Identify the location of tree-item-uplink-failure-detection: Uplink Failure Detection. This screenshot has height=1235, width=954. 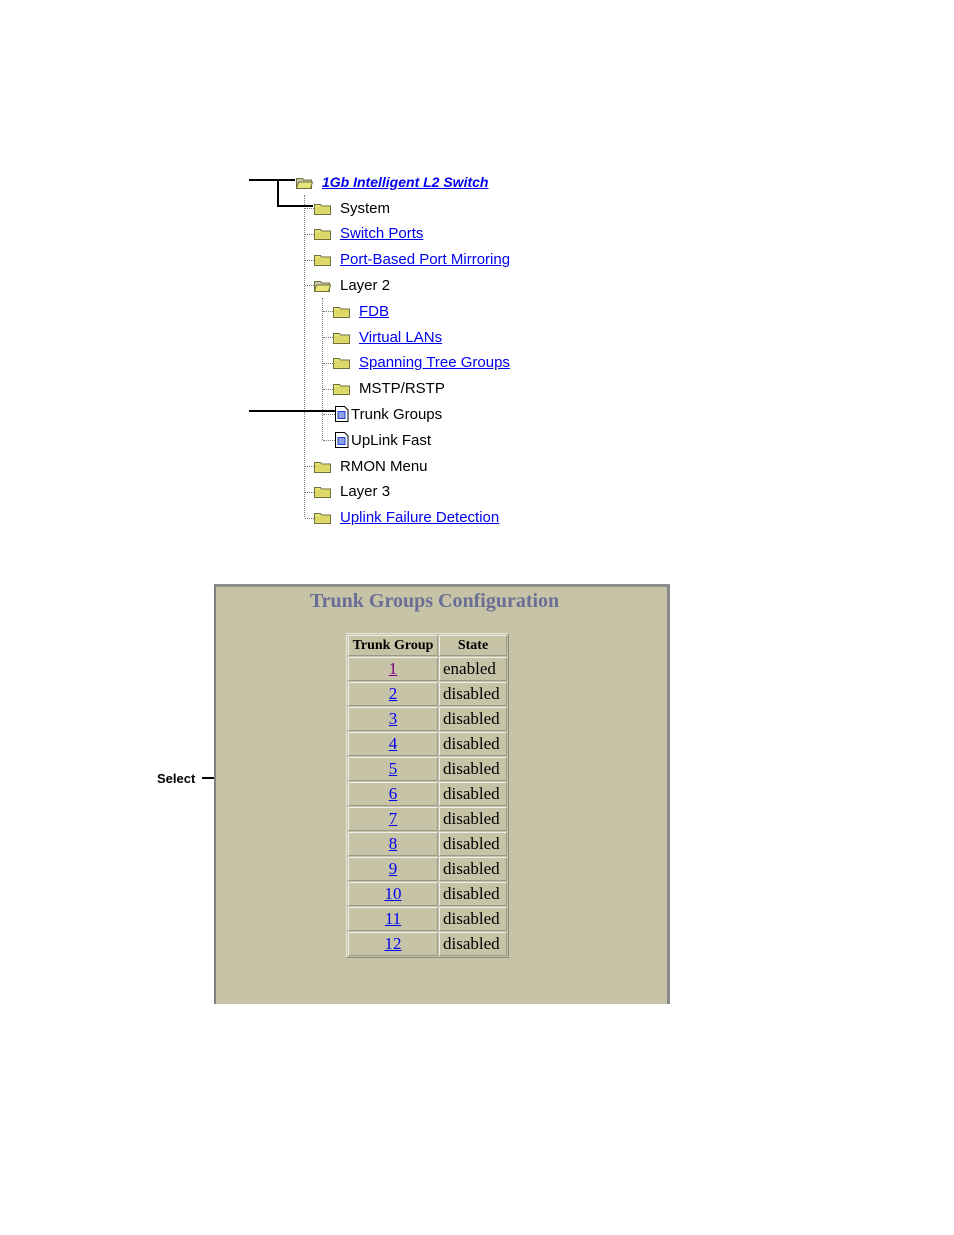
(406, 518).